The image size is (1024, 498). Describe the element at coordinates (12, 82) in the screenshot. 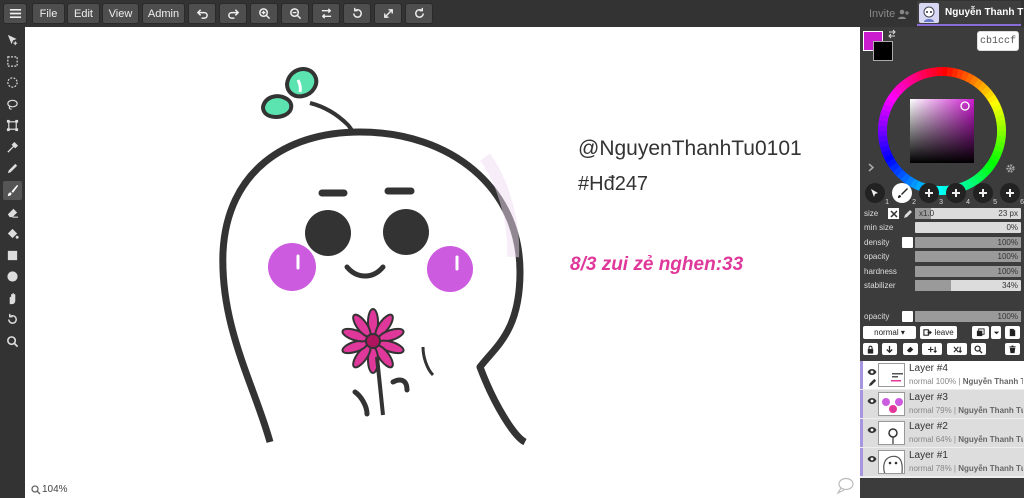

I see `ellipse-select-tool` at that location.